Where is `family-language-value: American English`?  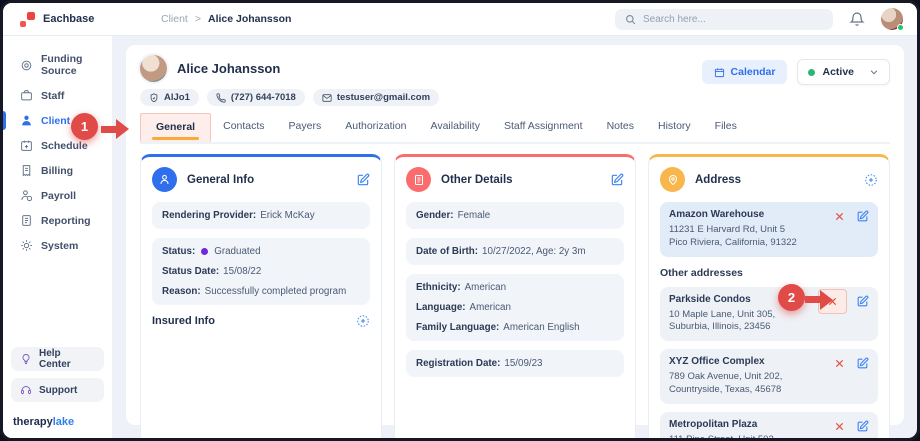
family-language-value: American English is located at coordinates (541, 327).